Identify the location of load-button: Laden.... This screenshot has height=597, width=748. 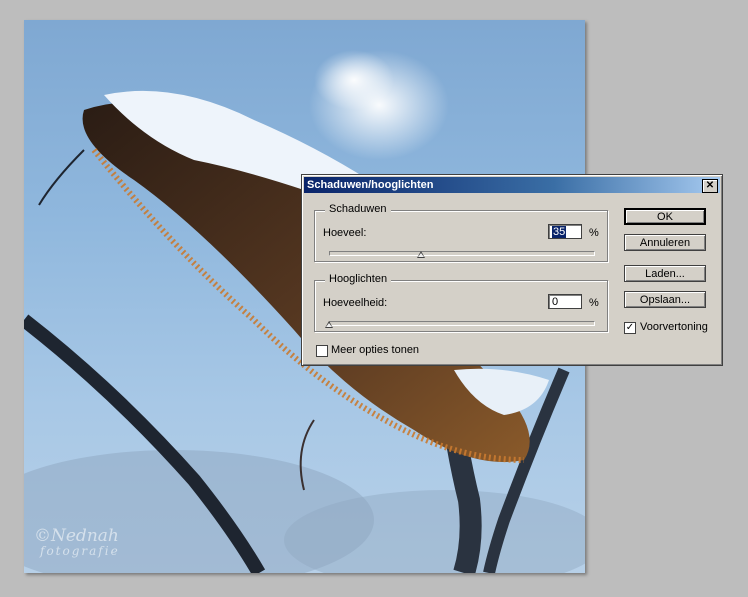
(665, 273).